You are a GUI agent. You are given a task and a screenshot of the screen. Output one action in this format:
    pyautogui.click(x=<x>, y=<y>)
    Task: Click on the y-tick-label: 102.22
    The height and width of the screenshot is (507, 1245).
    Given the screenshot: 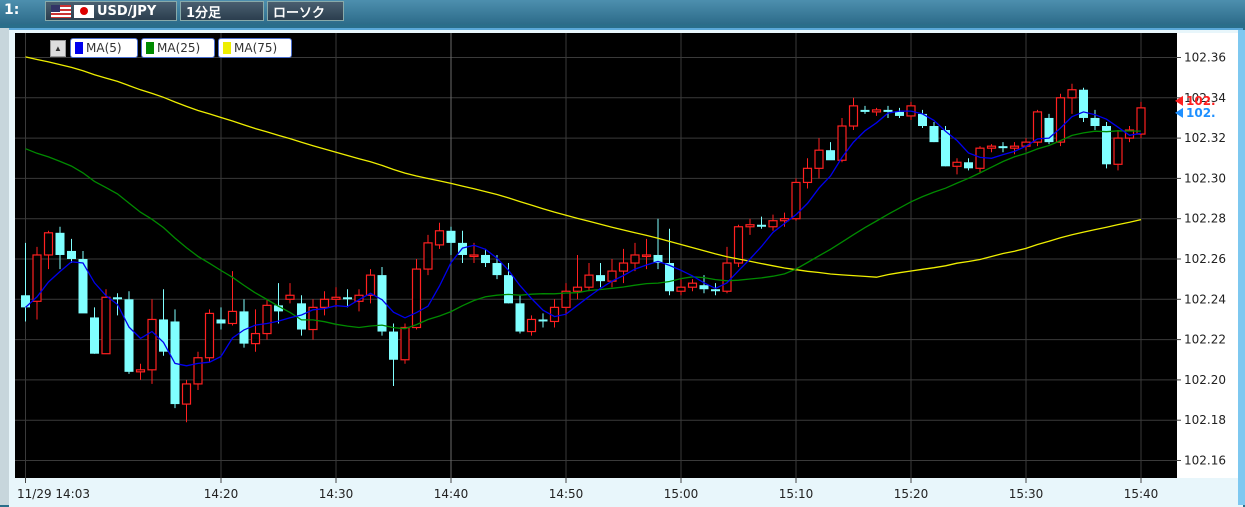 What is the action you would take?
    pyautogui.click(x=1205, y=340)
    